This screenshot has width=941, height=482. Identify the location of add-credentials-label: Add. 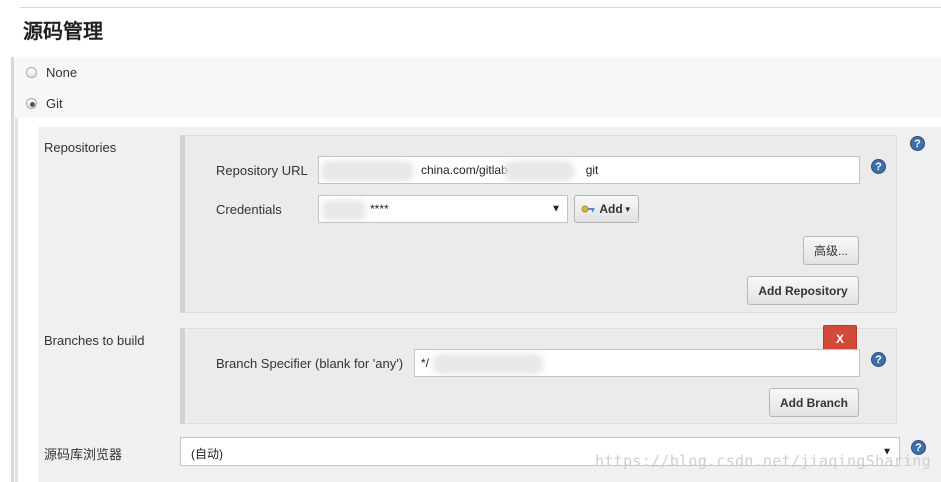
(611, 209).